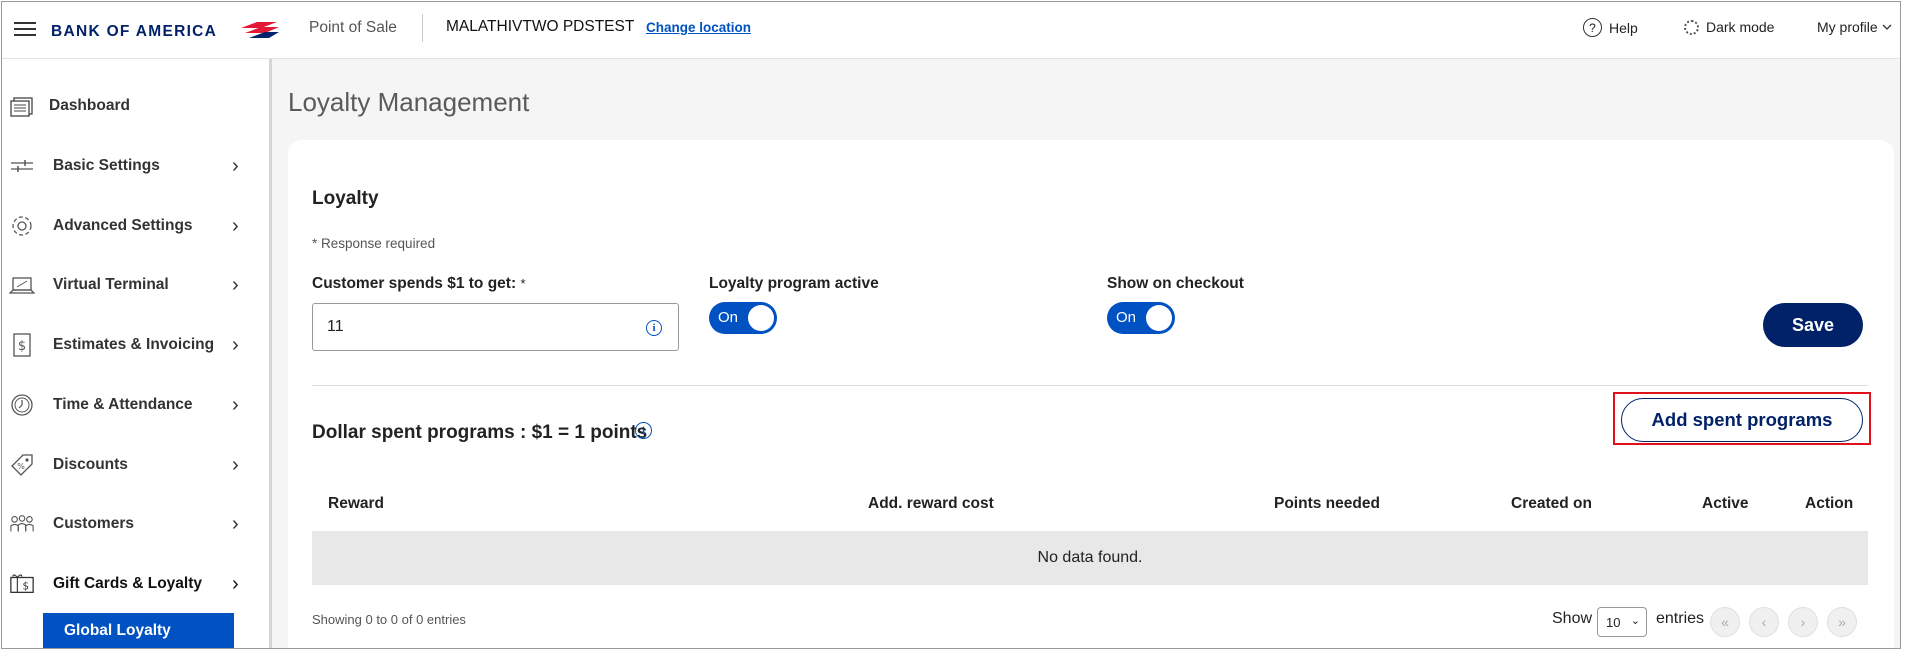 This screenshot has width=1912, height=661. Describe the element at coordinates (22, 226) in the screenshot. I see `gear-icon` at that location.